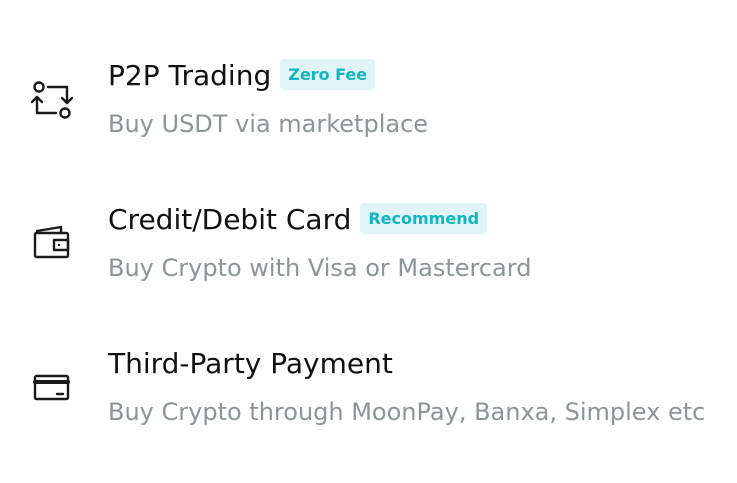 This screenshot has height=483, width=737. I want to click on p2p-exchange-icon, so click(52, 100).